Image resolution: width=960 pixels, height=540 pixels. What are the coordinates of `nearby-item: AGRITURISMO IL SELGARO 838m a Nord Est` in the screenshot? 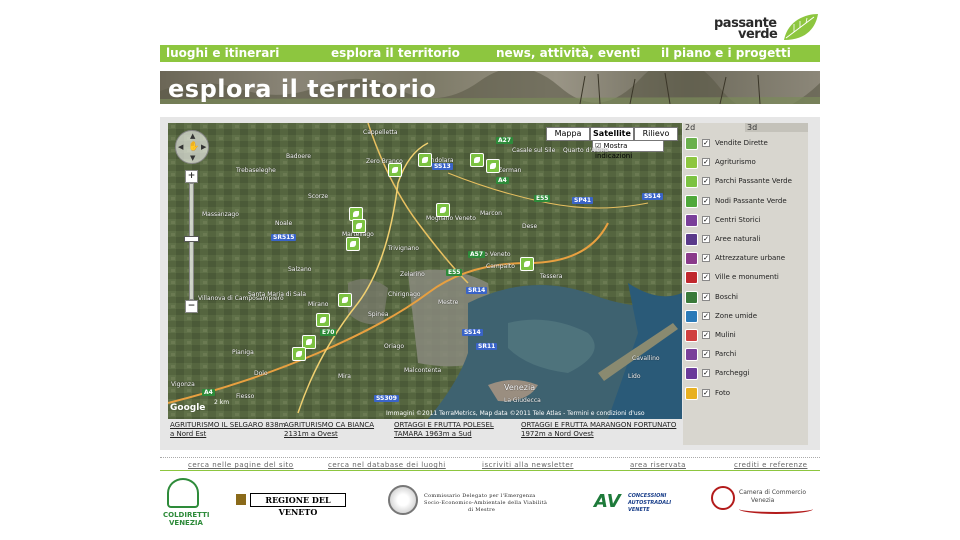 It's located at (228, 430).